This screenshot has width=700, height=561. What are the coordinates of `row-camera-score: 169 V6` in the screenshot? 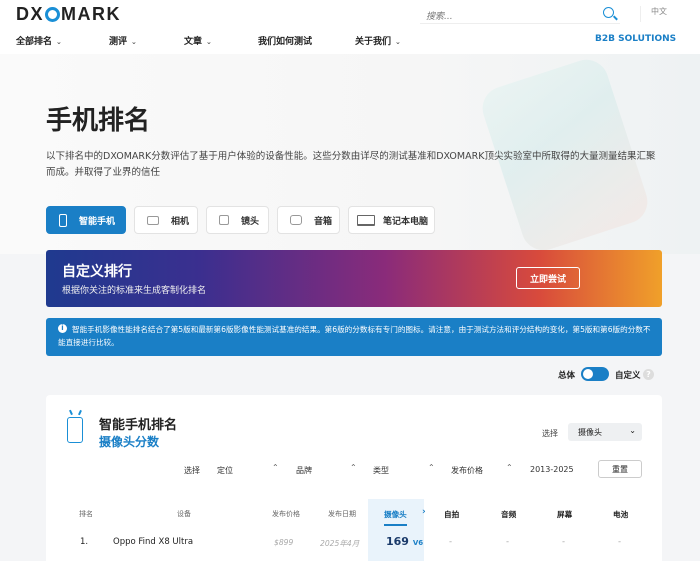 It's located at (404, 541).